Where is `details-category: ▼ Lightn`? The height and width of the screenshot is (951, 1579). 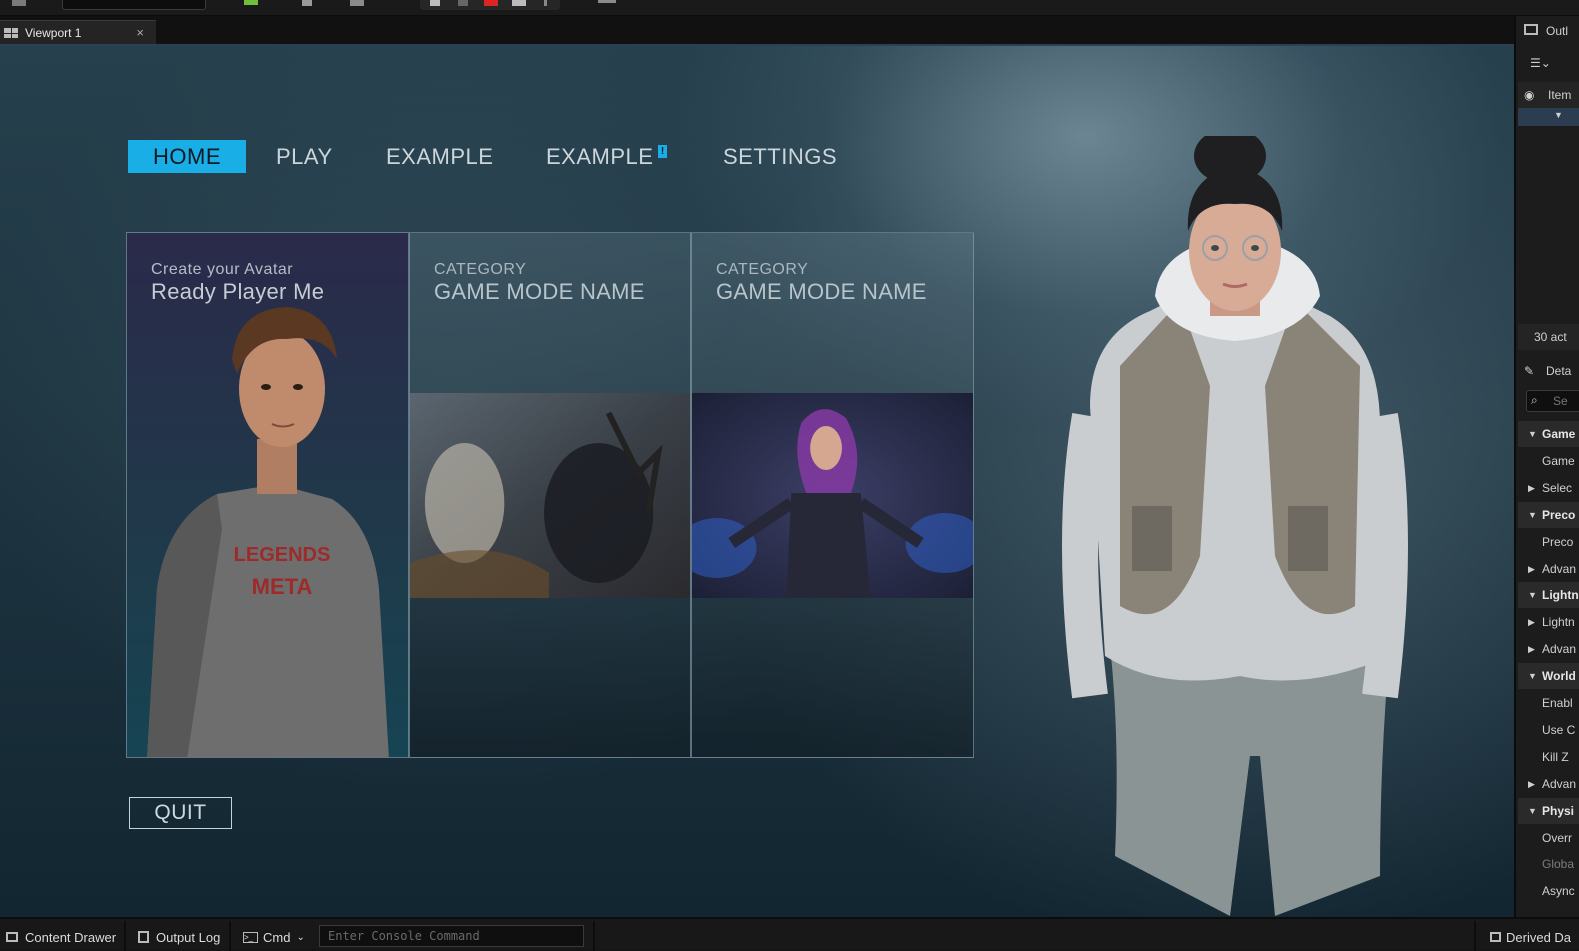
details-category: ▼ Lightn is located at coordinates (1548, 595).